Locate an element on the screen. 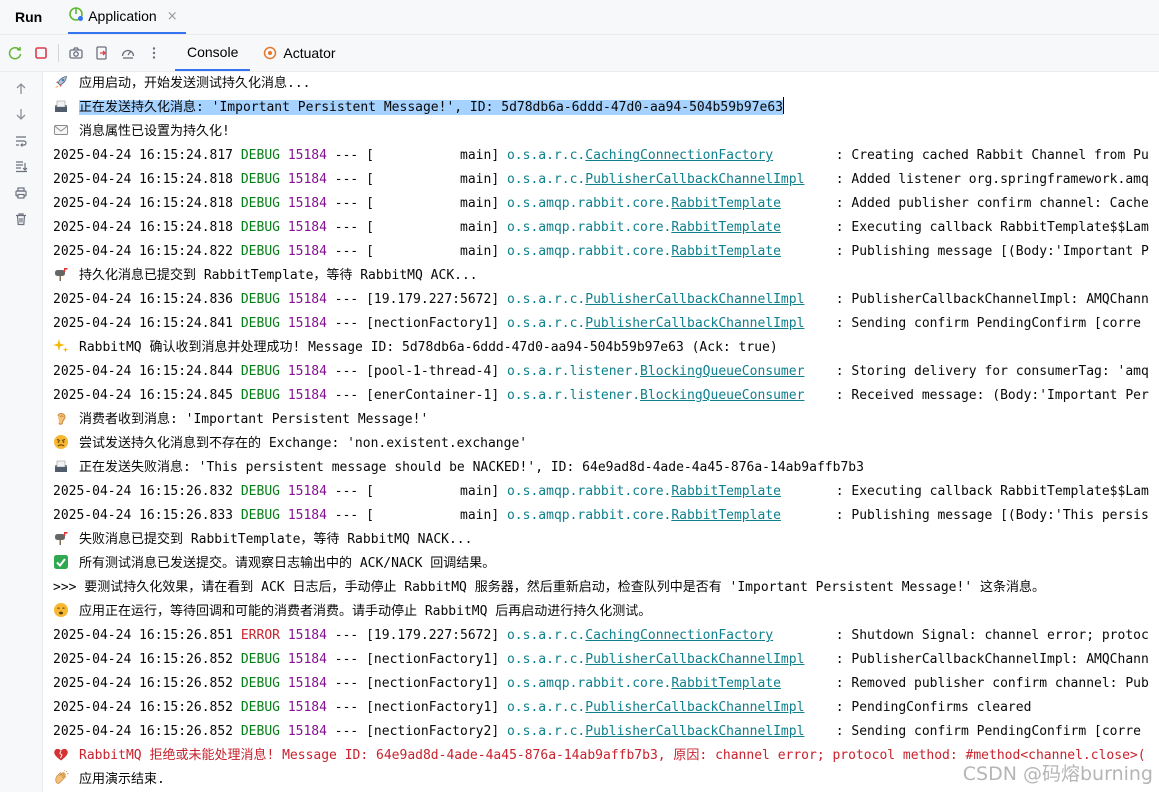 The width and height of the screenshot is (1159, 792). close-icon: × is located at coordinates (172, 16).